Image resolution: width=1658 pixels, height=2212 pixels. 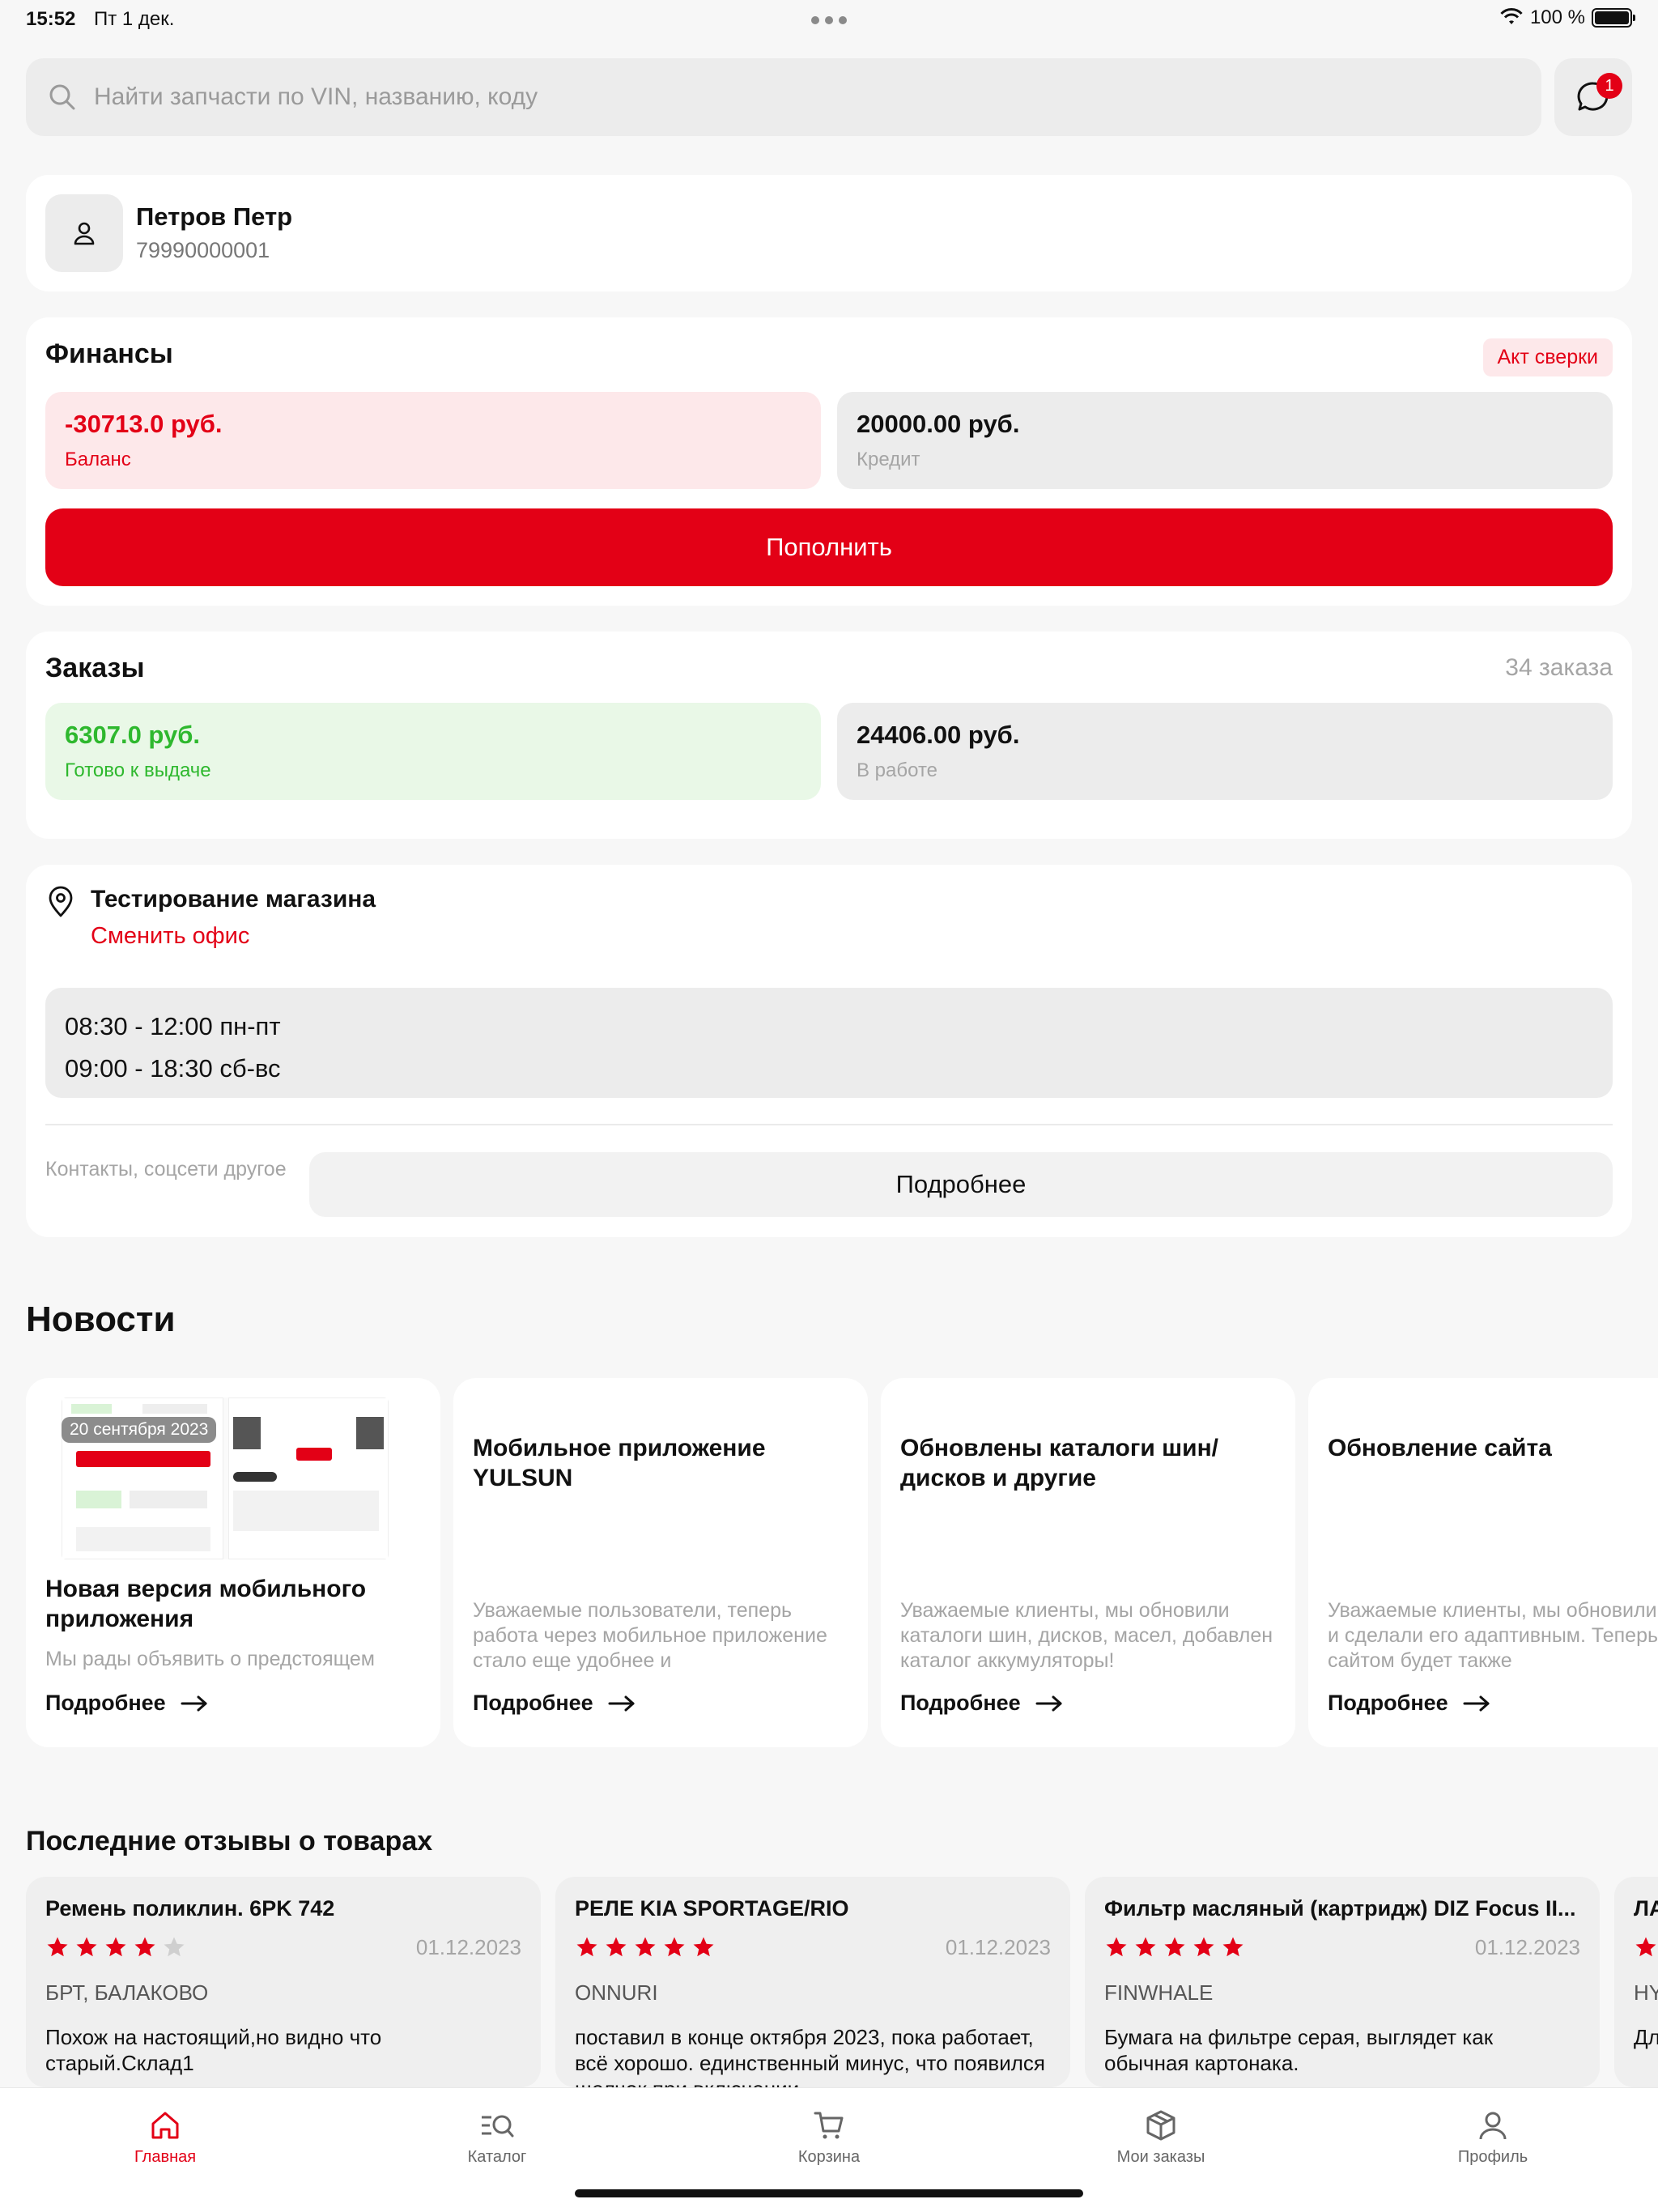 I want to click on finance-title: Финансы, so click(x=109, y=354).